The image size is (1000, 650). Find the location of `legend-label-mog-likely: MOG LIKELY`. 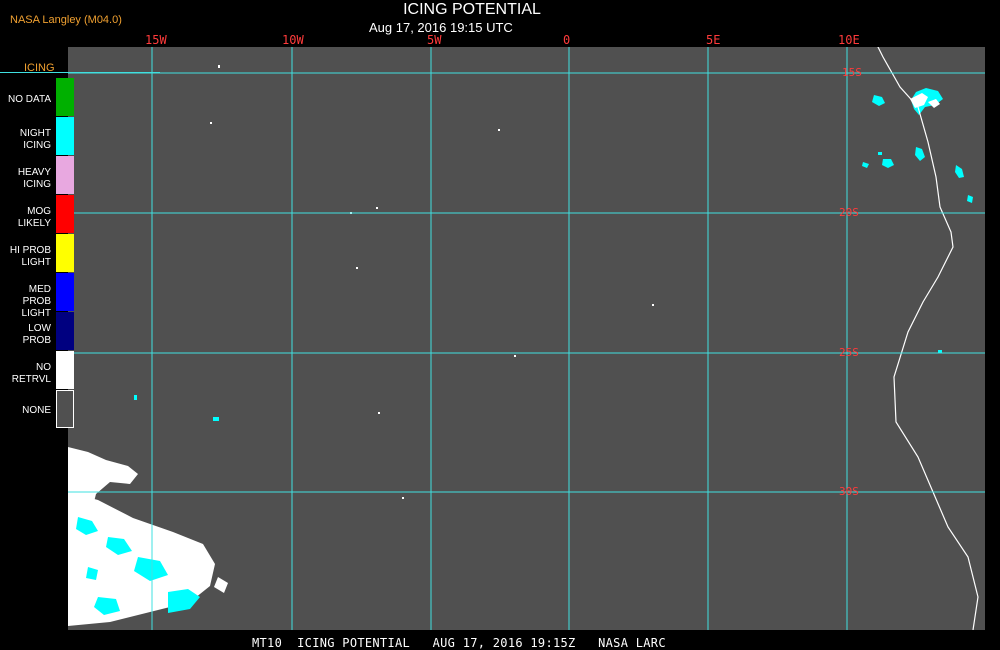

legend-label-mog-likely: MOG LIKELY is located at coordinates (34, 217).